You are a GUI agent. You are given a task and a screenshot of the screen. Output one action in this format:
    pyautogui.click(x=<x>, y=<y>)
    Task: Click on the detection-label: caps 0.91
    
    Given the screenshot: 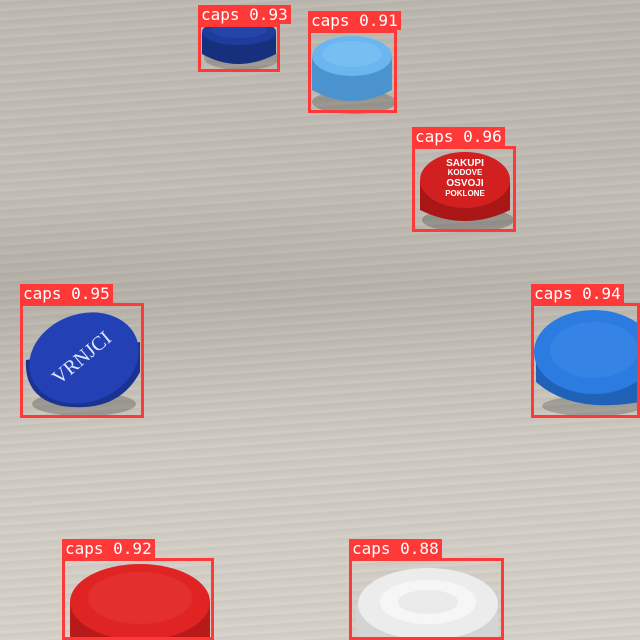 What is the action you would take?
    pyautogui.click(x=354, y=20)
    